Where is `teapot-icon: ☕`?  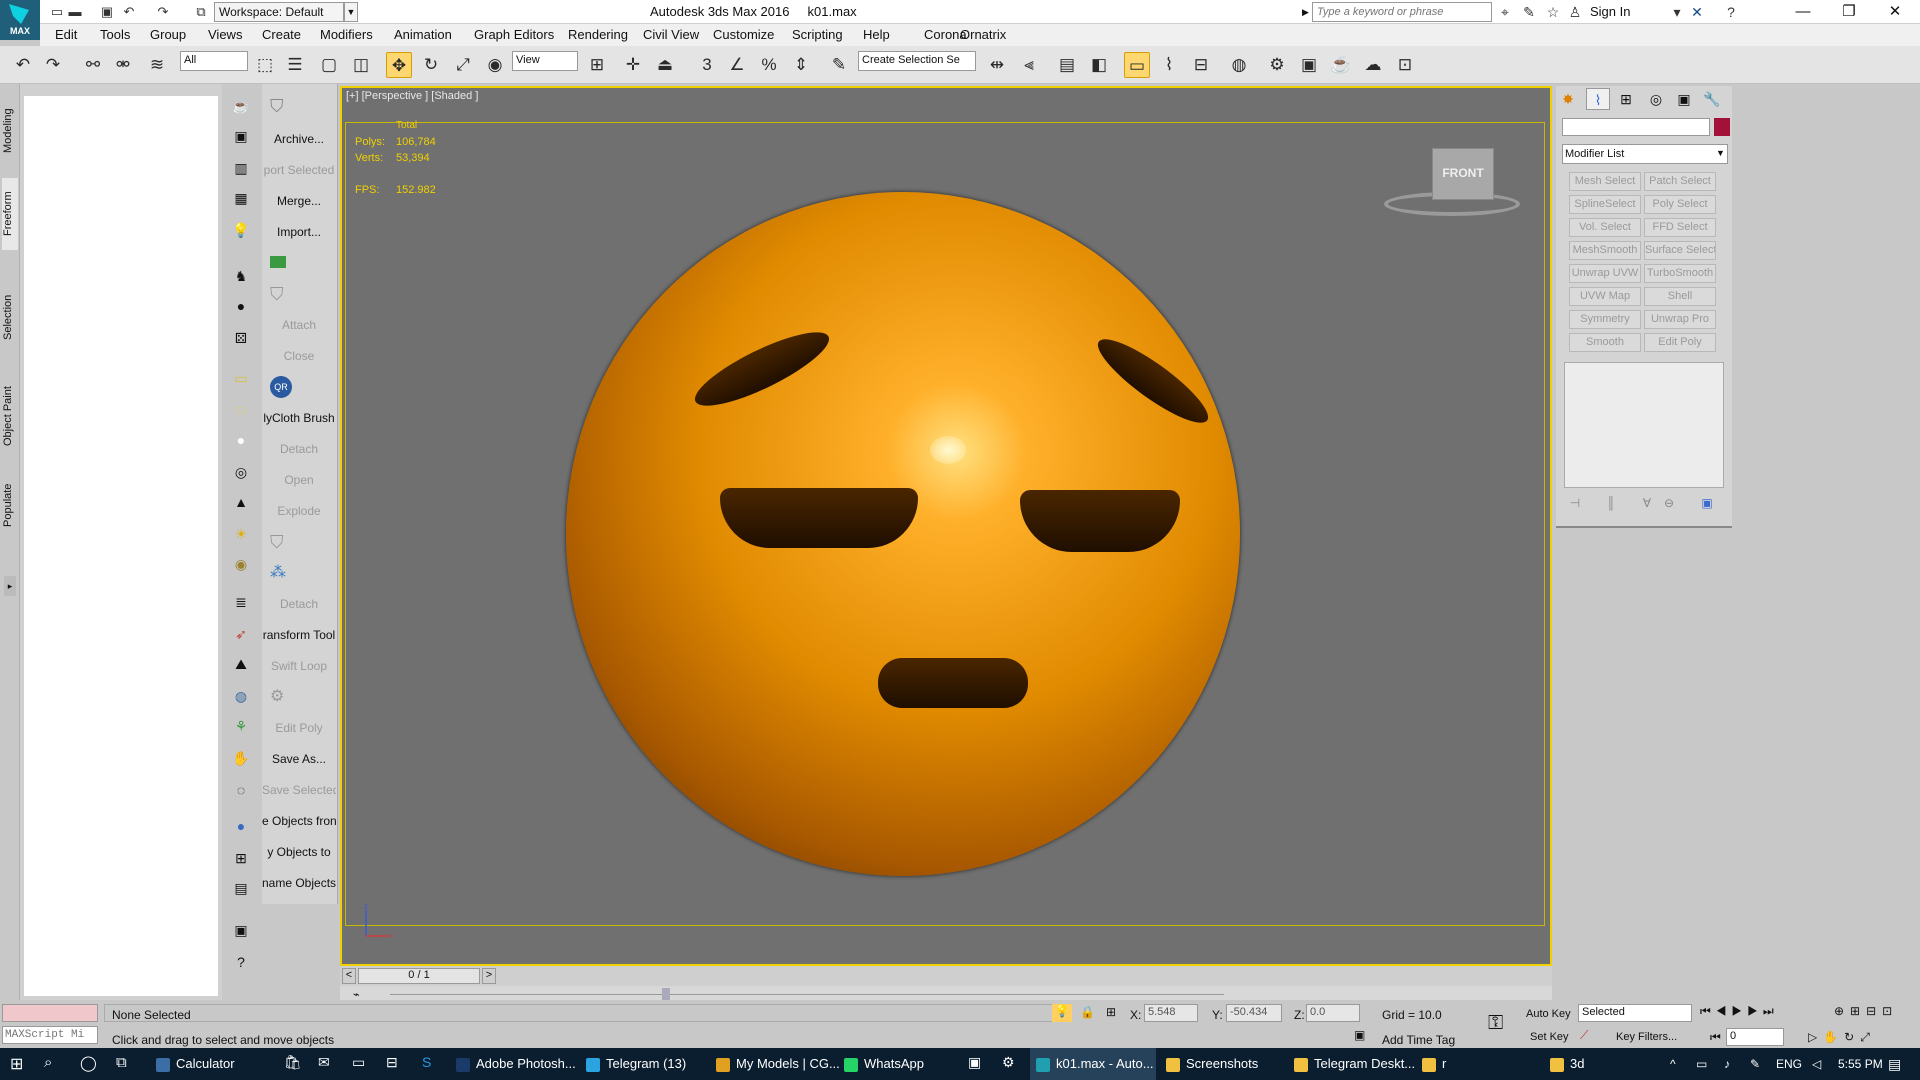 teapot-icon: ☕ is located at coordinates (241, 106).